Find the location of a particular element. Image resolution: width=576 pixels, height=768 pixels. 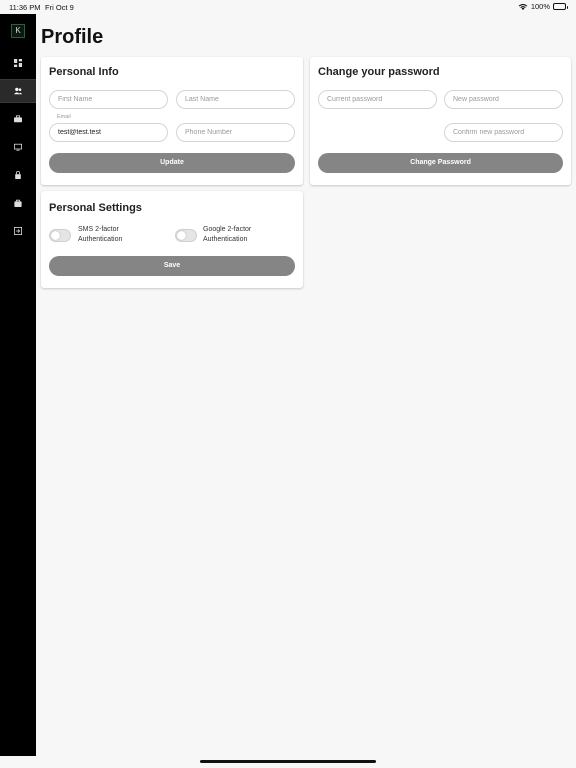

status-time: 11:36 PM is located at coordinates (25, 7).